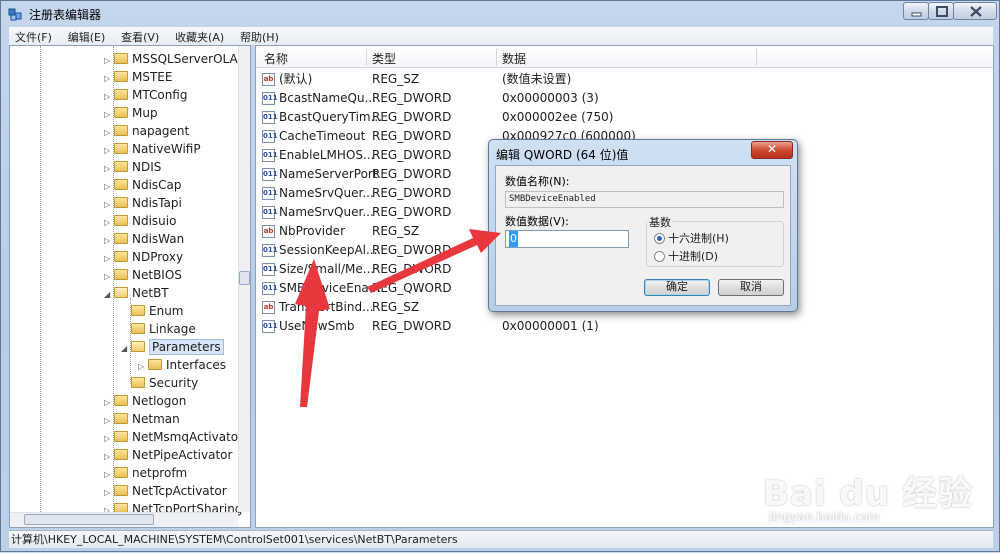 The width and height of the screenshot is (1000, 553). I want to click on tree-item: ▷ MTConfig, so click(145, 95).